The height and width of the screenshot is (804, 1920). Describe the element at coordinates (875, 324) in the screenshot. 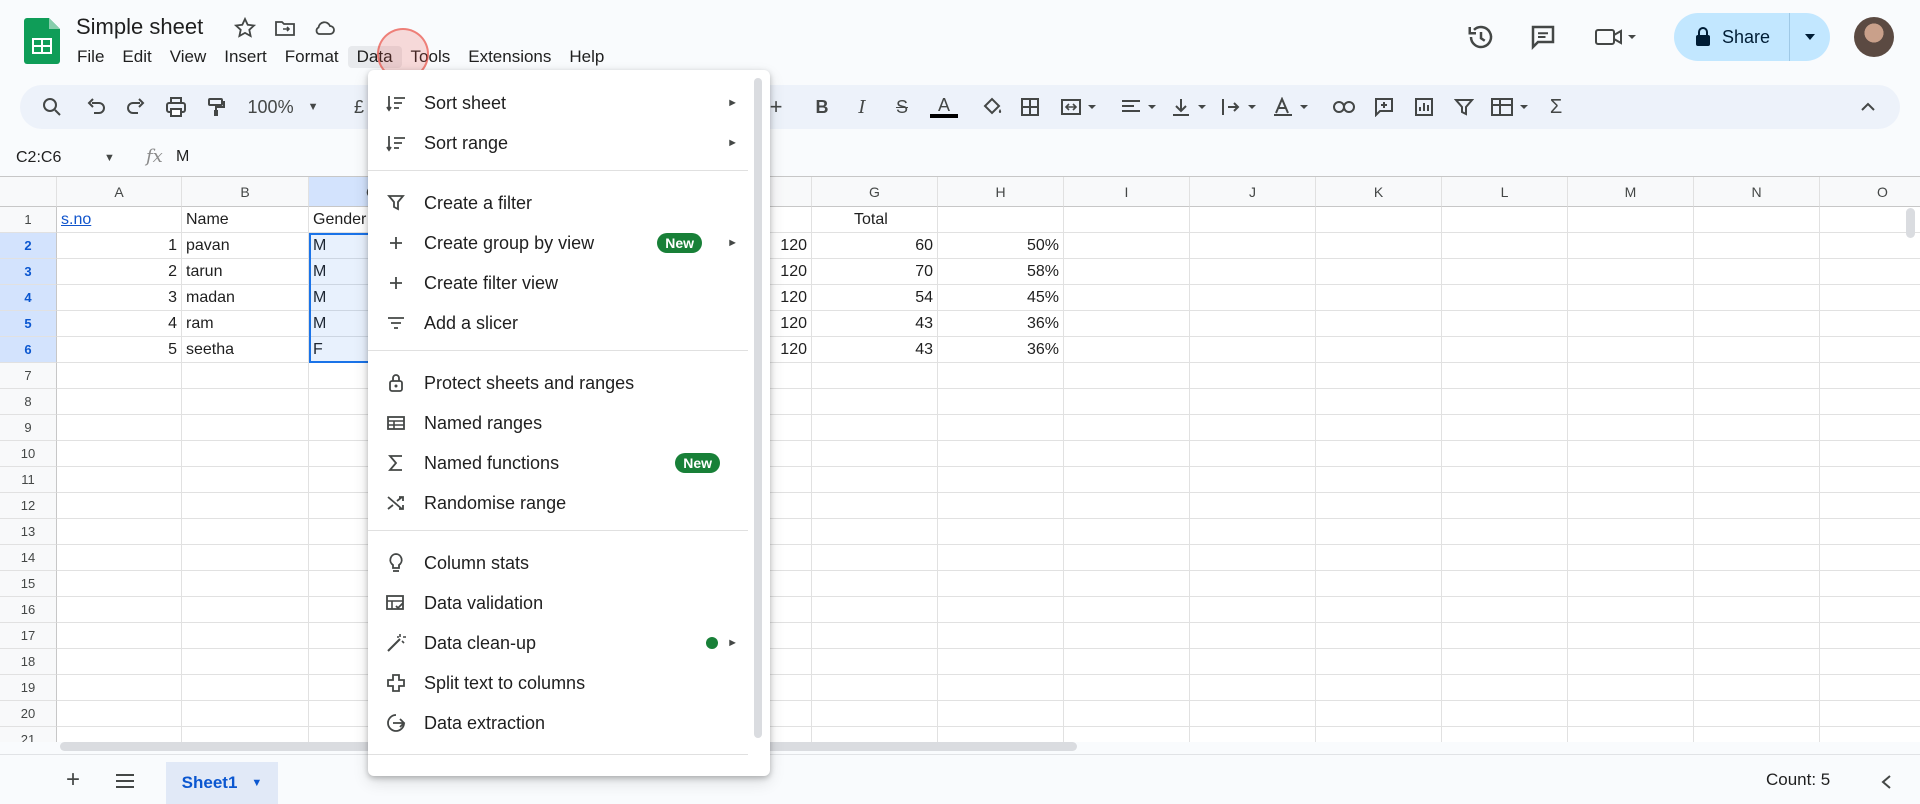

I see `cell-g5: 43` at that location.